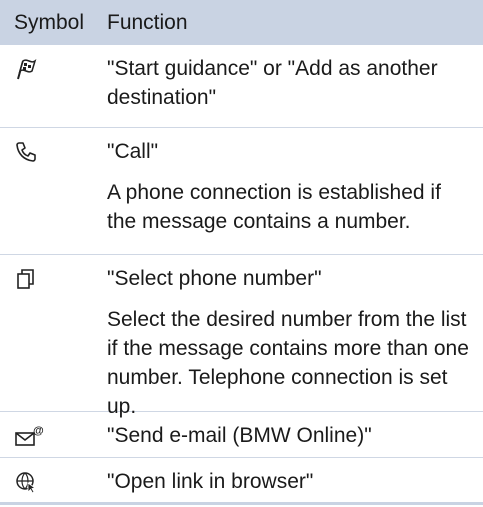 The image size is (483, 507). Describe the element at coordinates (241, 22) in the screenshot. I see `table-header: Symbol Function` at that location.